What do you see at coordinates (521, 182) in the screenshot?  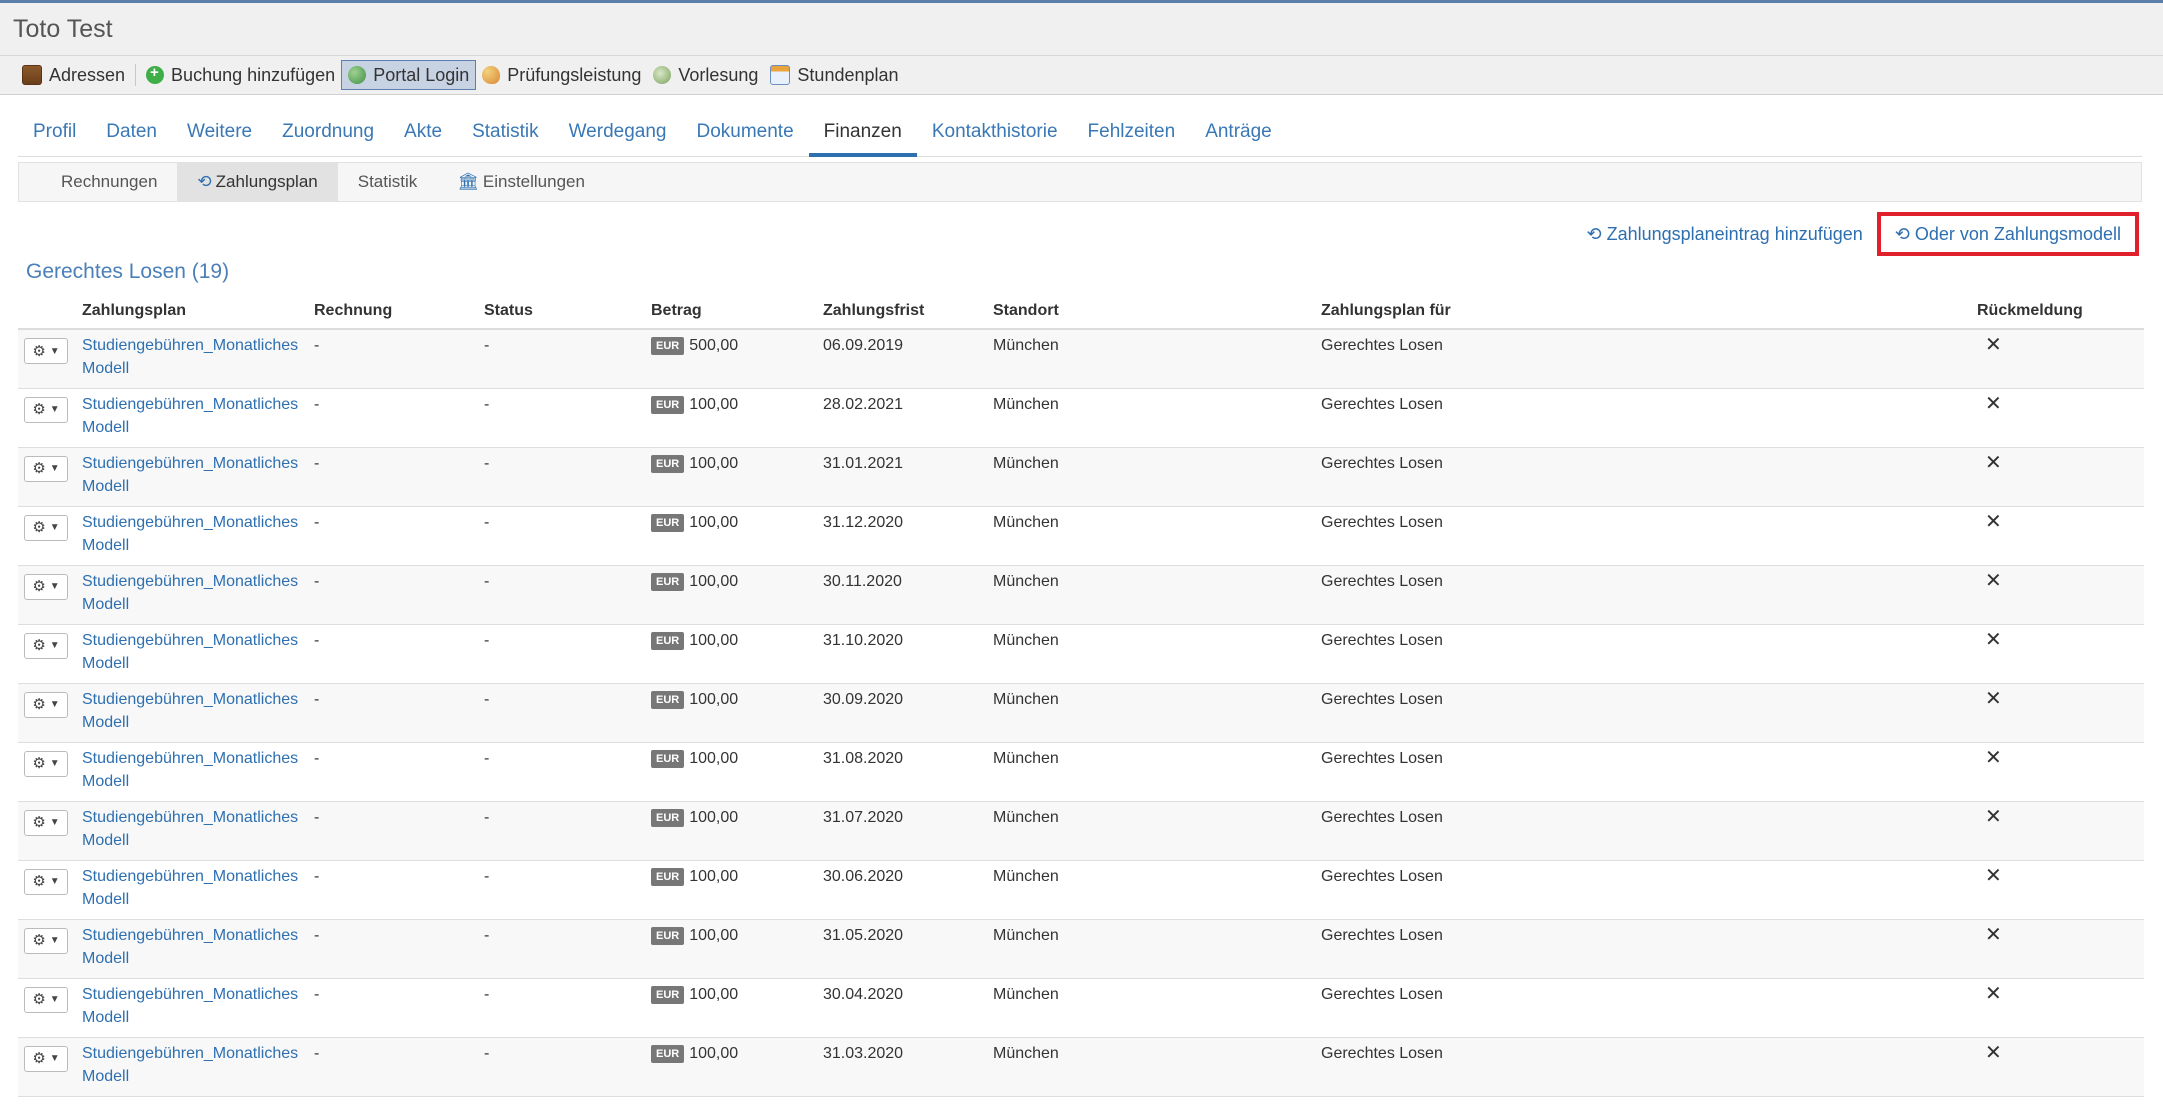 I see `subtab-einstellungen: 🏛 Einstellungen` at bounding box center [521, 182].